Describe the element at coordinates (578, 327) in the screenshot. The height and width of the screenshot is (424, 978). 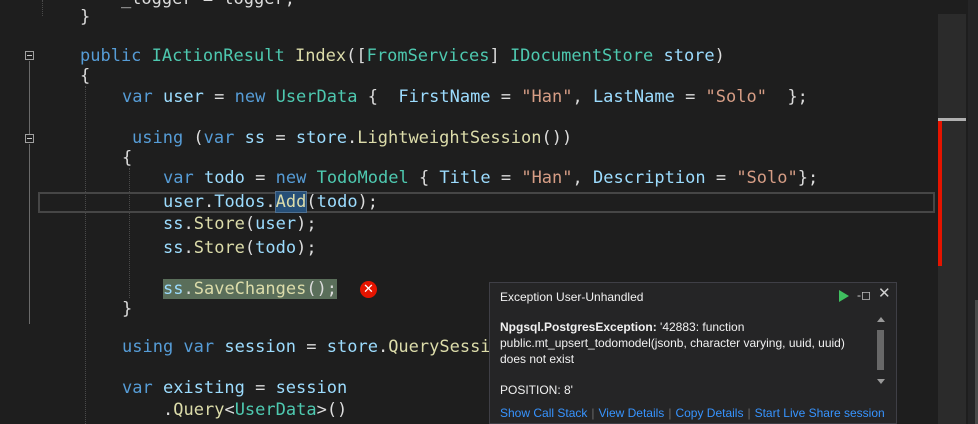
I see `exception-type: Npgsql.PostgresException:` at that location.